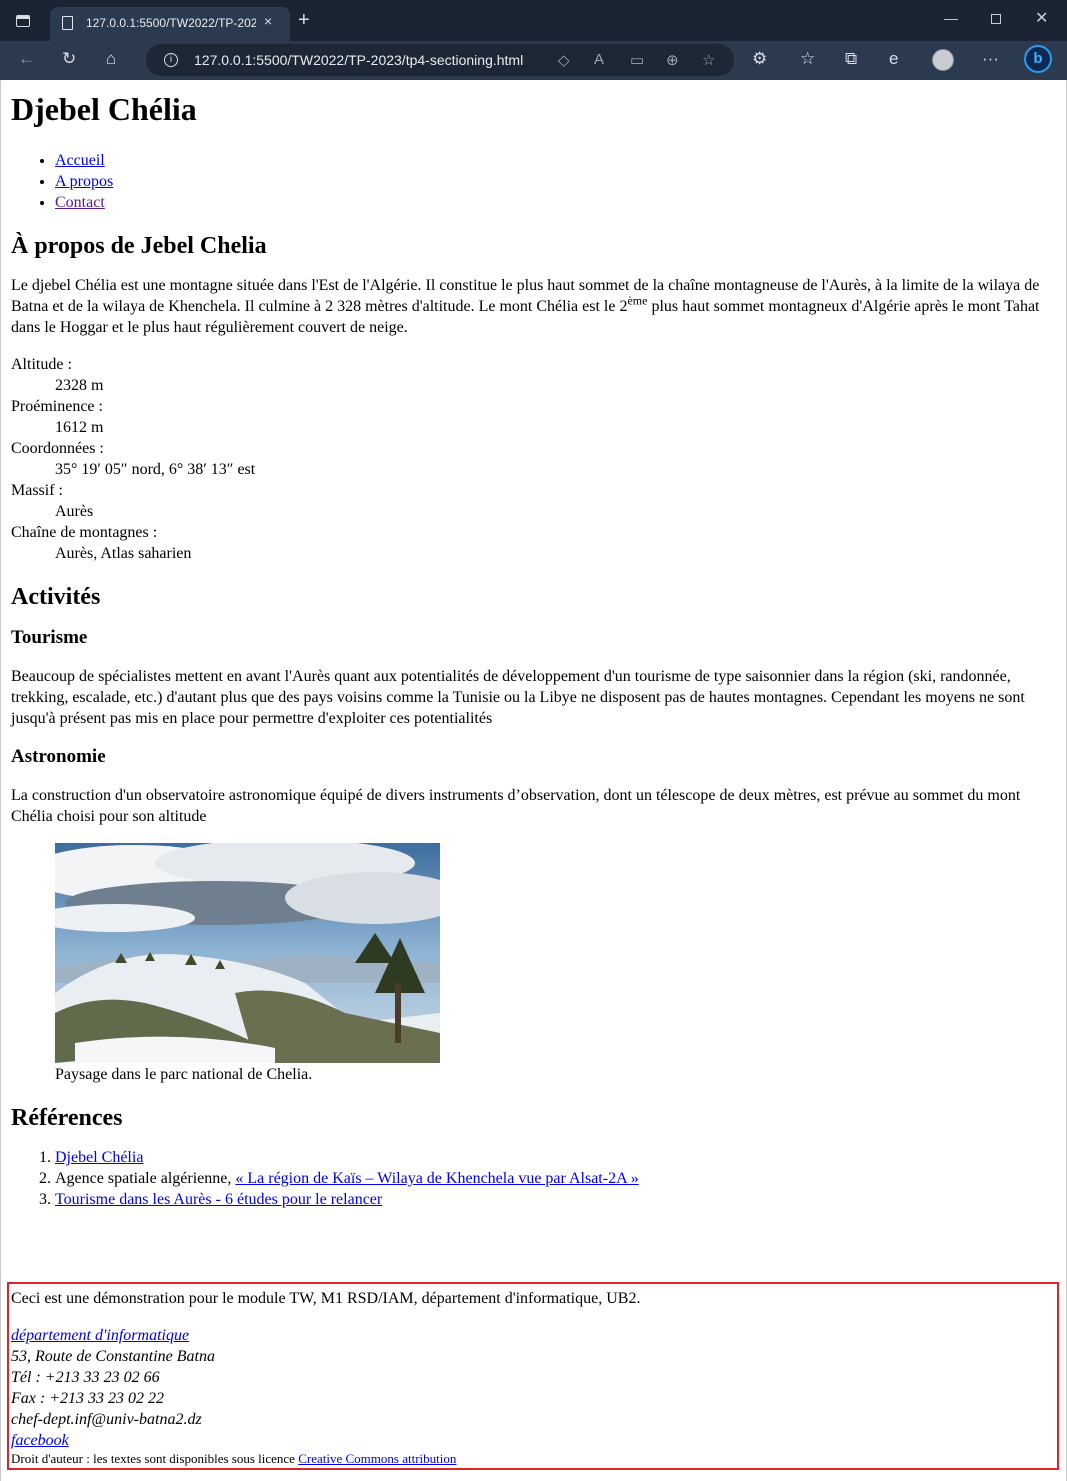  What do you see at coordinates (555, 181) in the screenshot?
I see `nav-item: A propos` at bounding box center [555, 181].